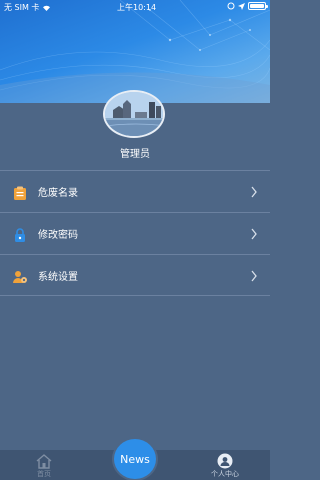 The height and width of the screenshot is (480, 320). What do you see at coordinates (135, 191) in the screenshot?
I see `menu-item-hazardous-waste-catalog: 危废名录` at bounding box center [135, 191].